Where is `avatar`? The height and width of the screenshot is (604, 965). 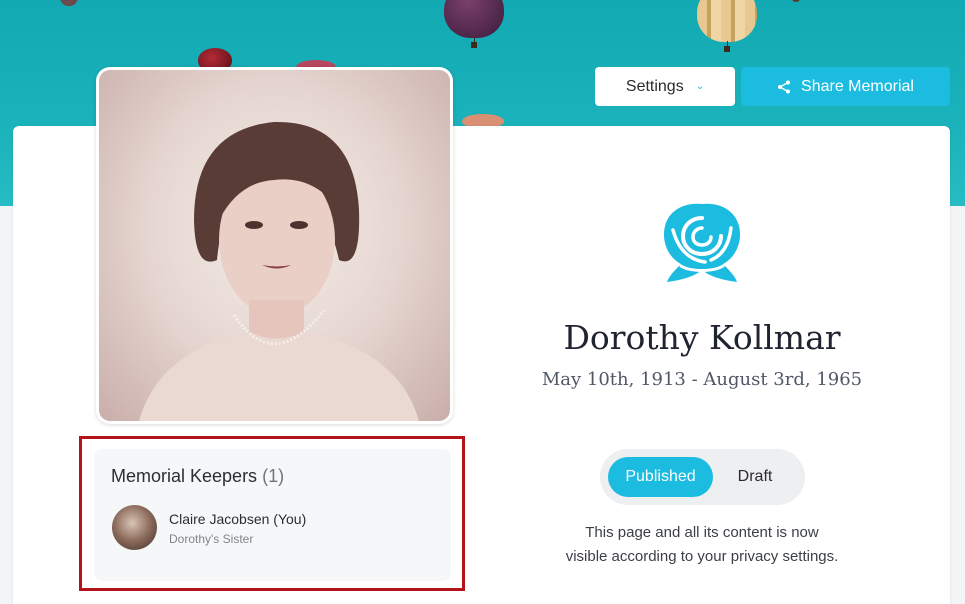
avatar is located at coordinates (134, 527).